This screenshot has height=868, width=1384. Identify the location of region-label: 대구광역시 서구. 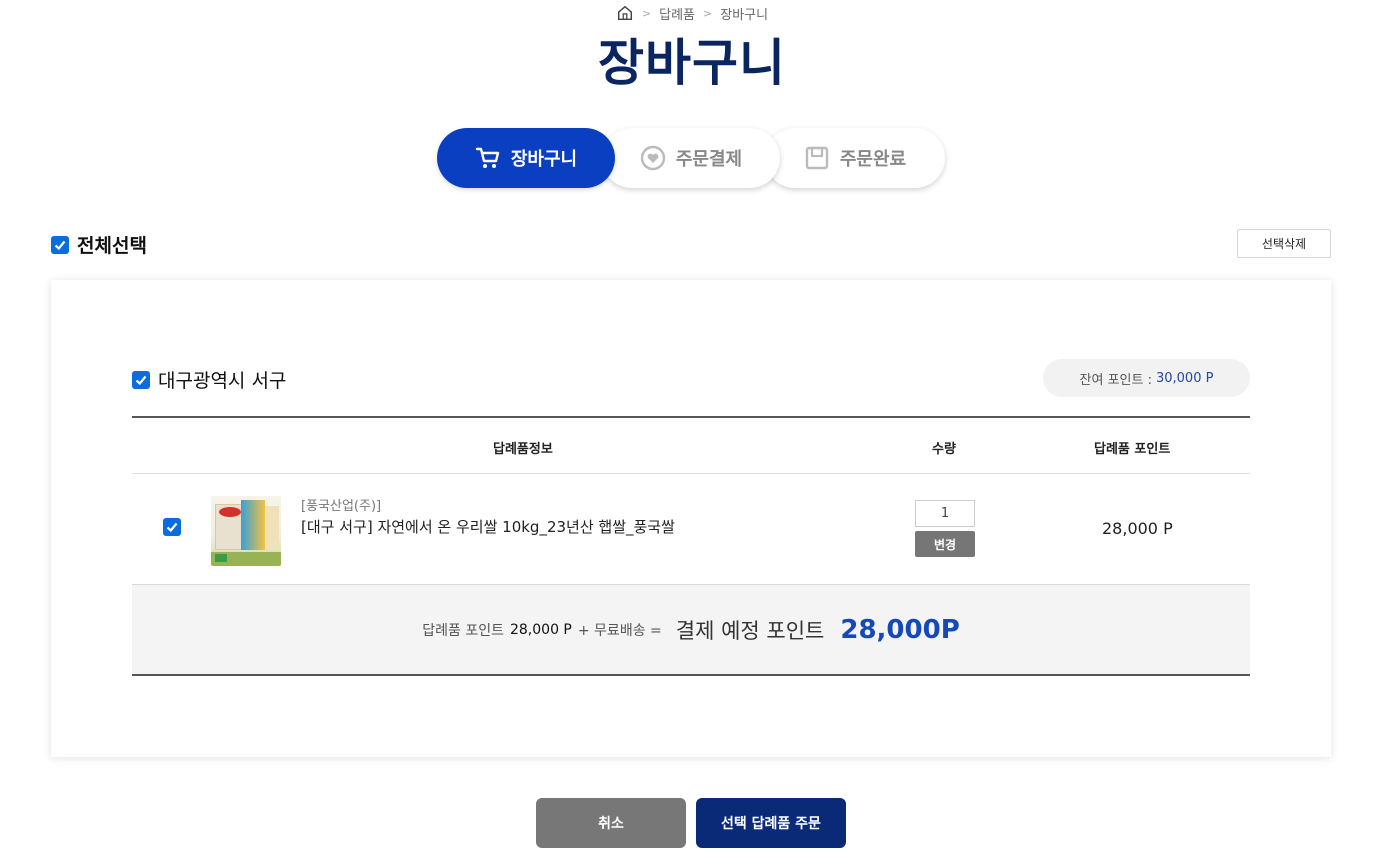
(222, 379).